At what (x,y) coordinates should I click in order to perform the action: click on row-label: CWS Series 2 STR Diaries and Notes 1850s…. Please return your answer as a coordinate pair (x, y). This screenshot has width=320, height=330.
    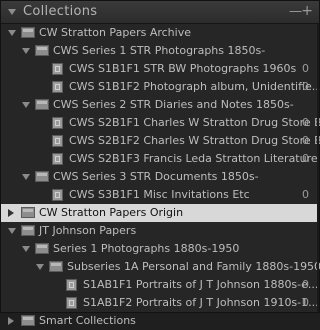
    Looking at the image, I should click on (173, 104).